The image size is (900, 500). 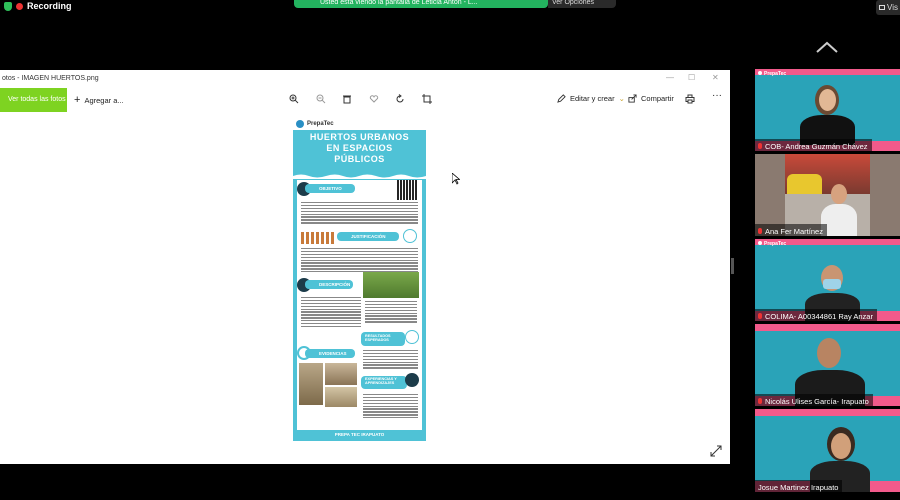 What do you see at coordinates (827, 450) in the screenshot?
I see `participant-tile-active-speaker: Josue Martinez Irapuato` at bounding box center [827, 450].